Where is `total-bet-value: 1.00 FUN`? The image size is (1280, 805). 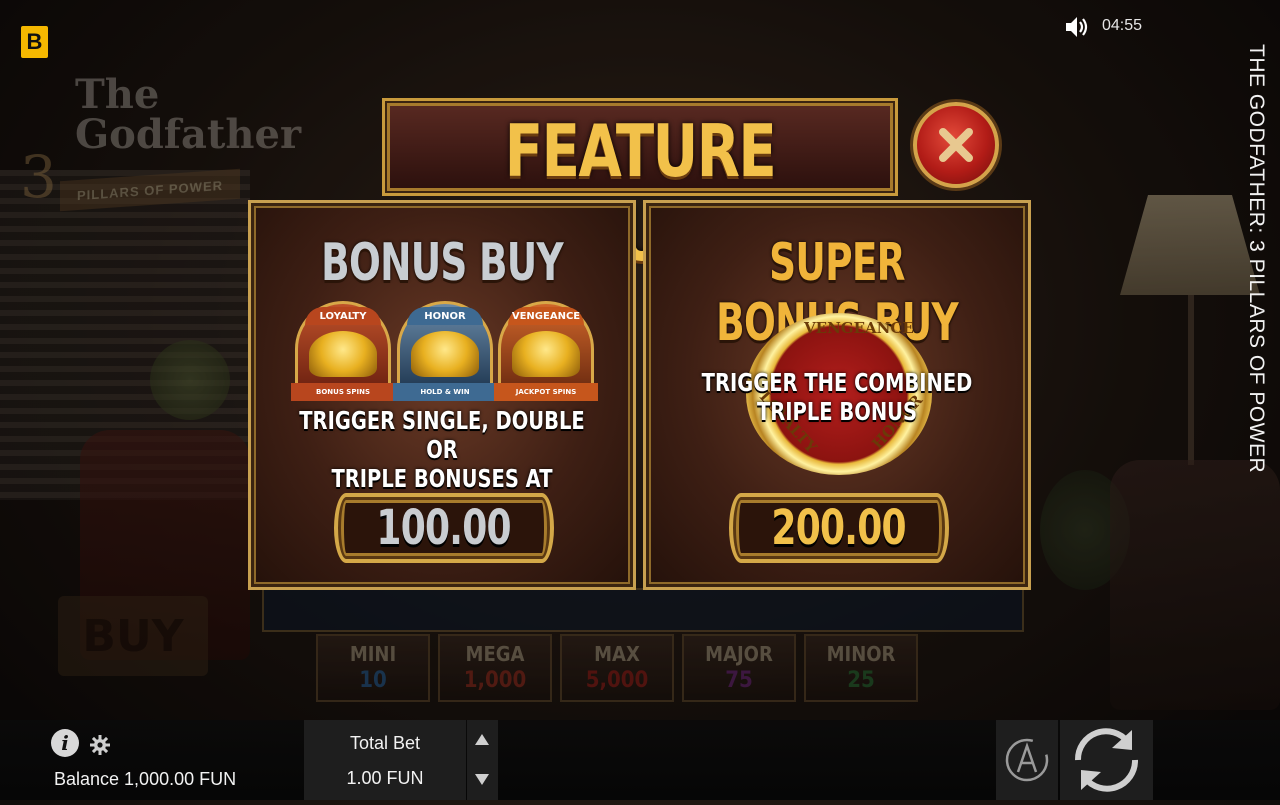
total-bet-value: 1.00 FUN is located at coordinates (385, 778).